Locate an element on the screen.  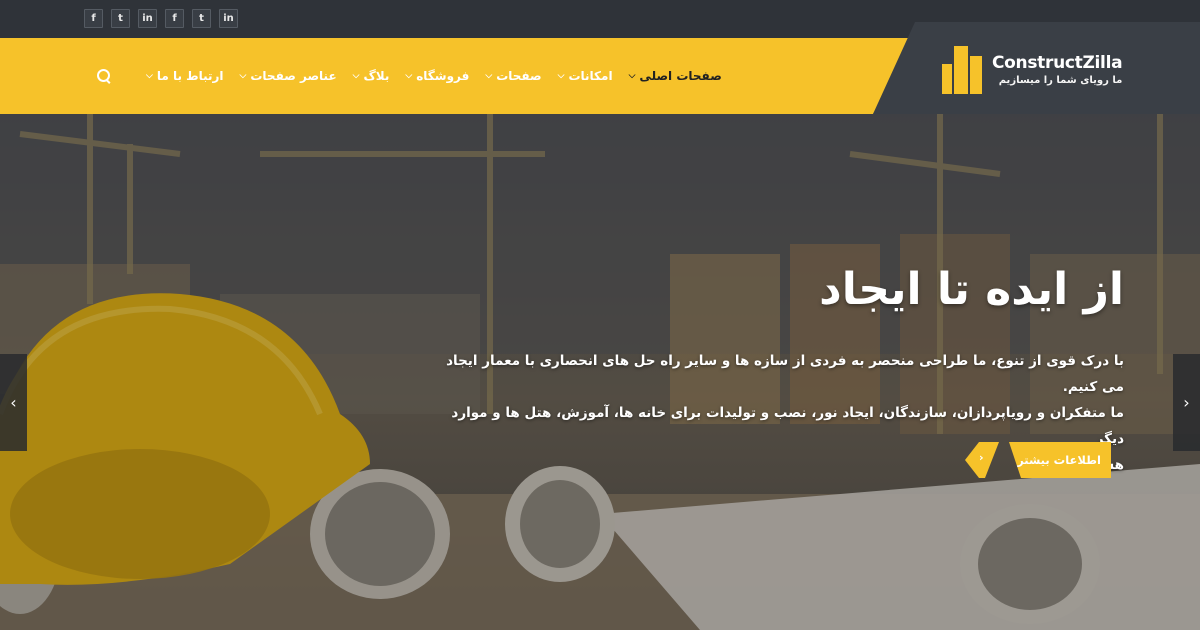
nav-item-label: ارتباط با ما is located at coordinates (190, 76).